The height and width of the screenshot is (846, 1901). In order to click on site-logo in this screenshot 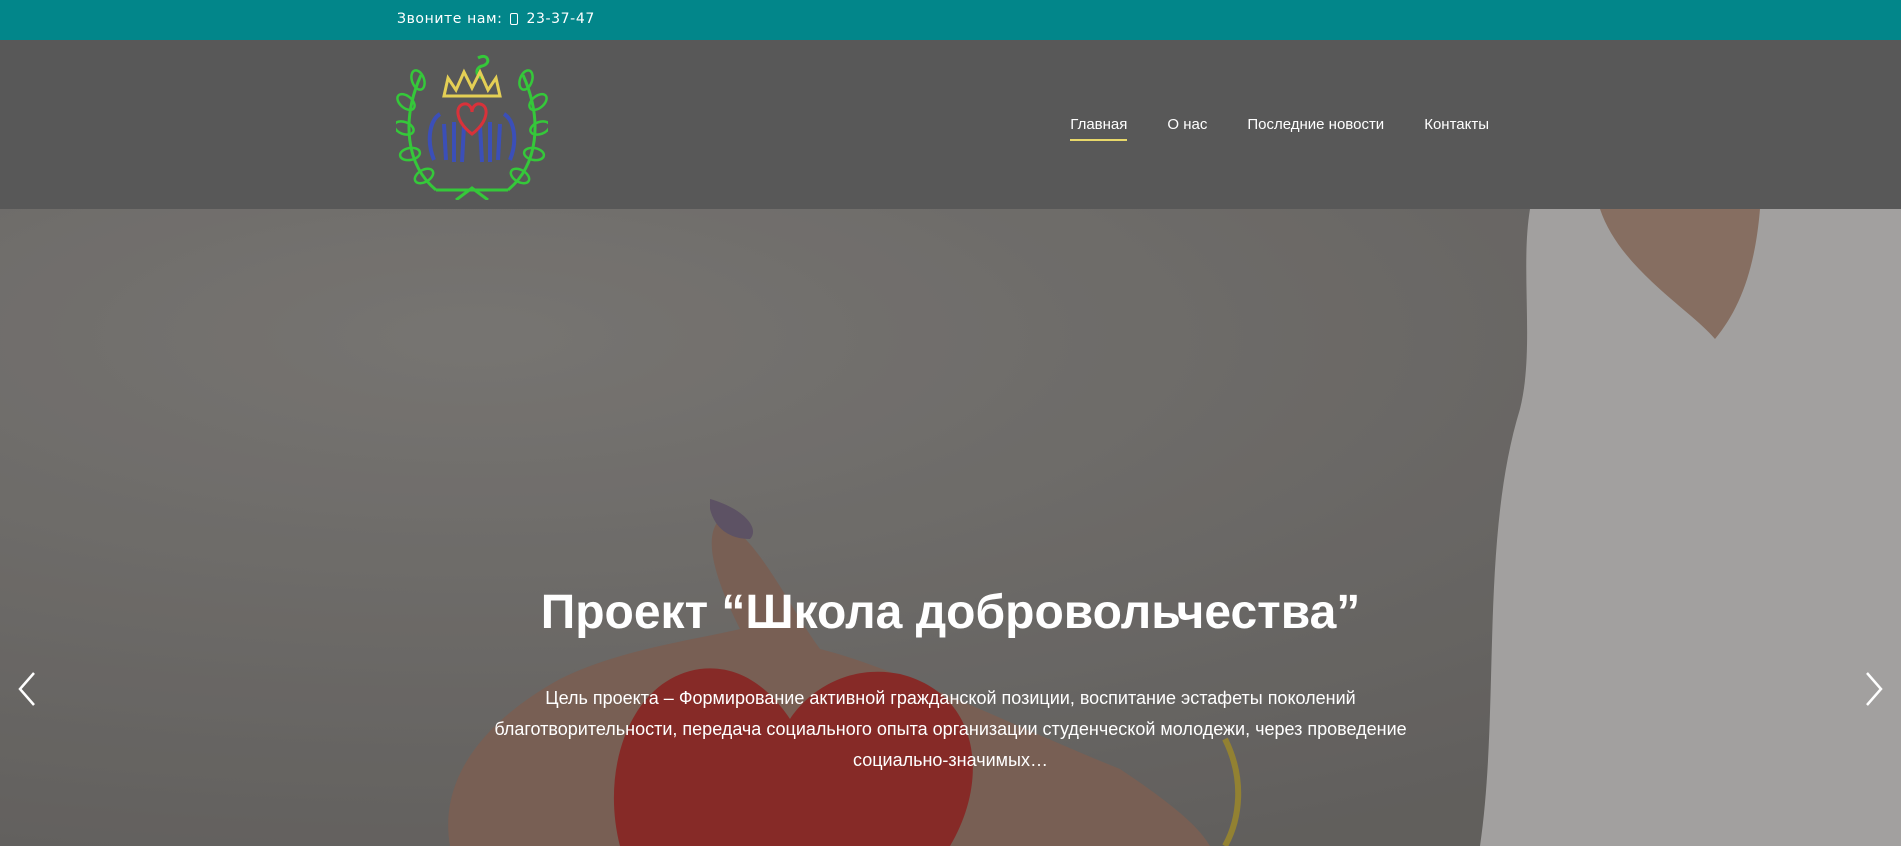, I will do `click(472, 126)`.